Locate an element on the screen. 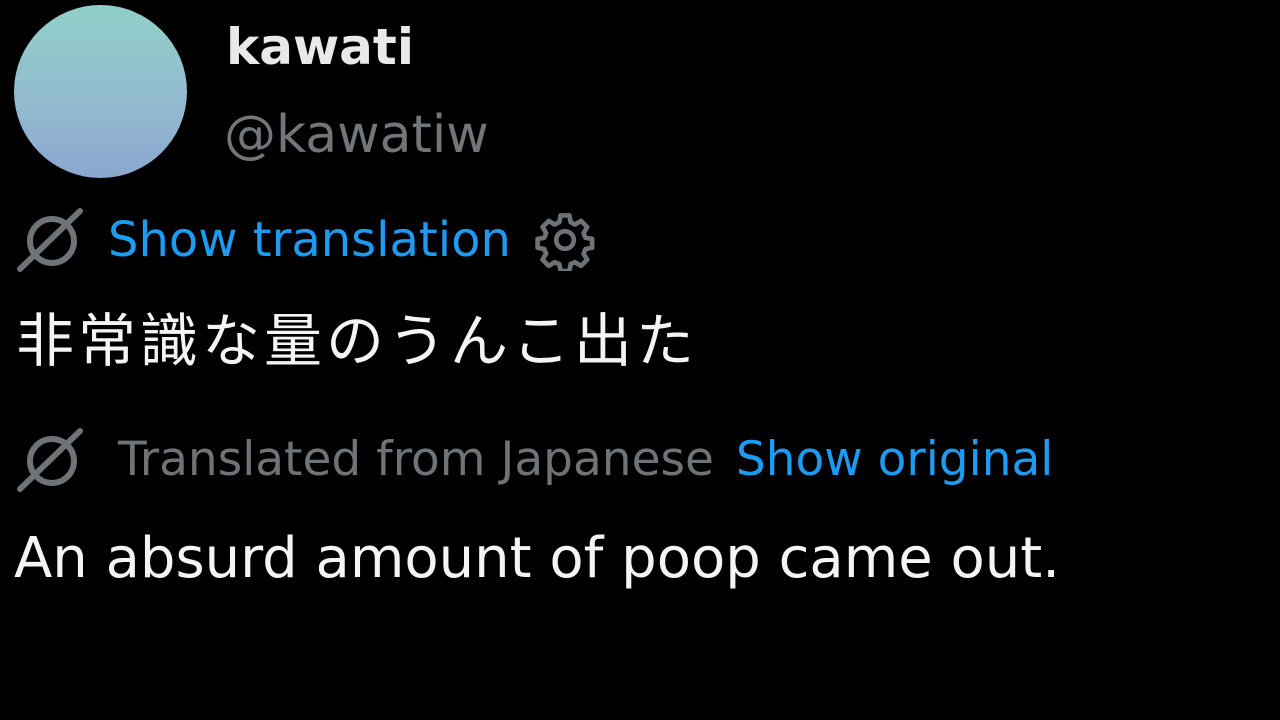  show-translation-row: Show translation is located at coordinates (305, 240).